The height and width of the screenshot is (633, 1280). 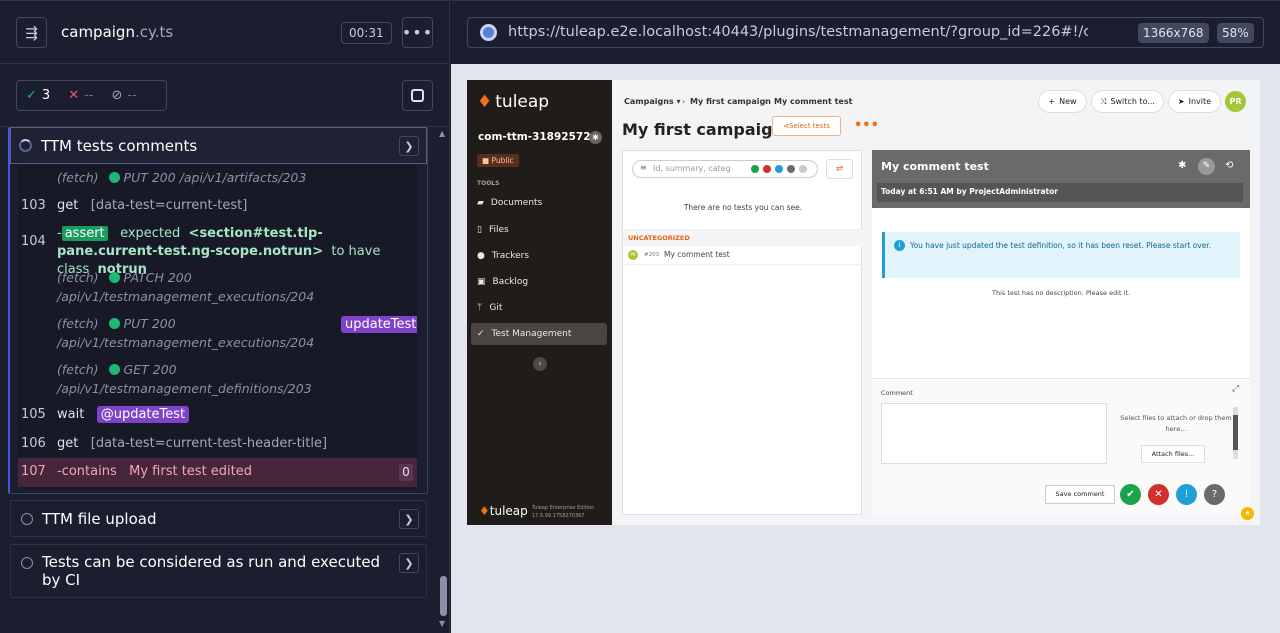 What do you see at coordinates (513, 102) in the screenshot?
I see `tuleap-logo: ♦ tuleap` at bounding box center [513, 102].